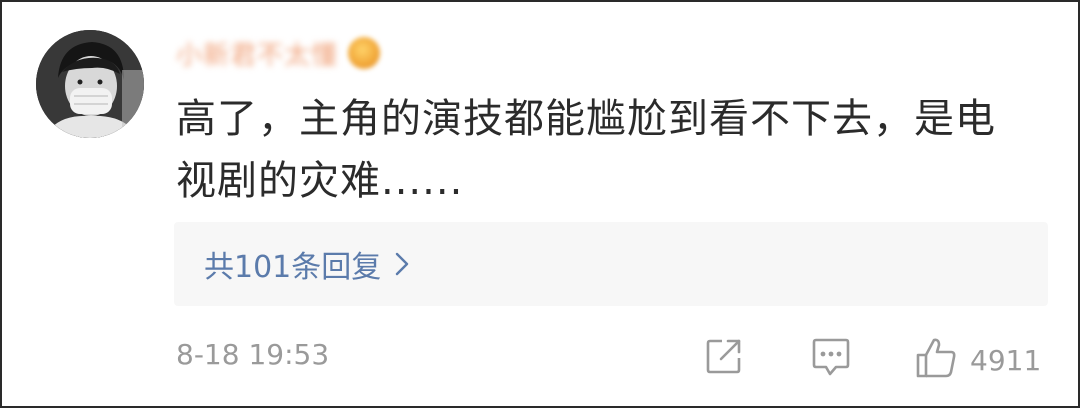 Image resolution: width=1080 pixels, height=408 pixels. I want to click on username: 小新君不太懂, so click(278, 53).